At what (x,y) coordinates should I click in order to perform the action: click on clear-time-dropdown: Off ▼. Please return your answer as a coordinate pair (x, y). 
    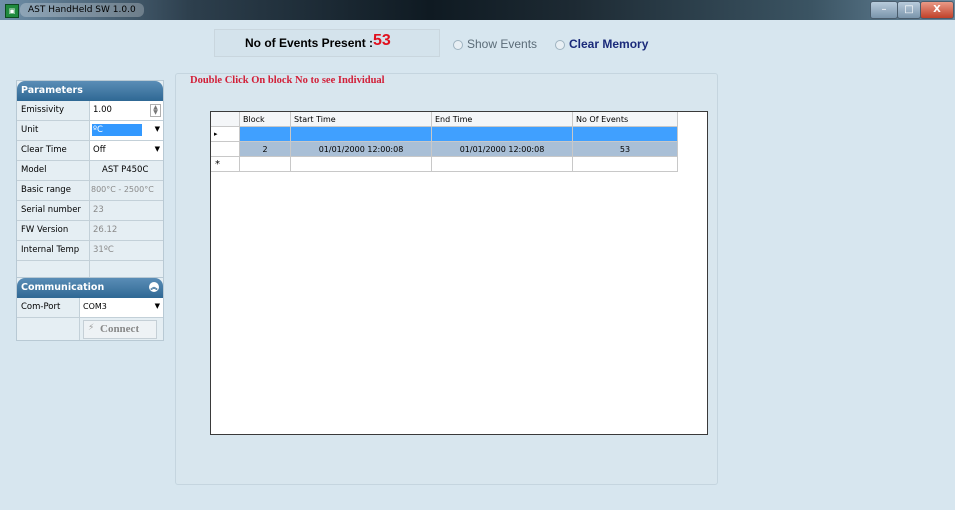
    Looking at the image, I should click on (126, 150).